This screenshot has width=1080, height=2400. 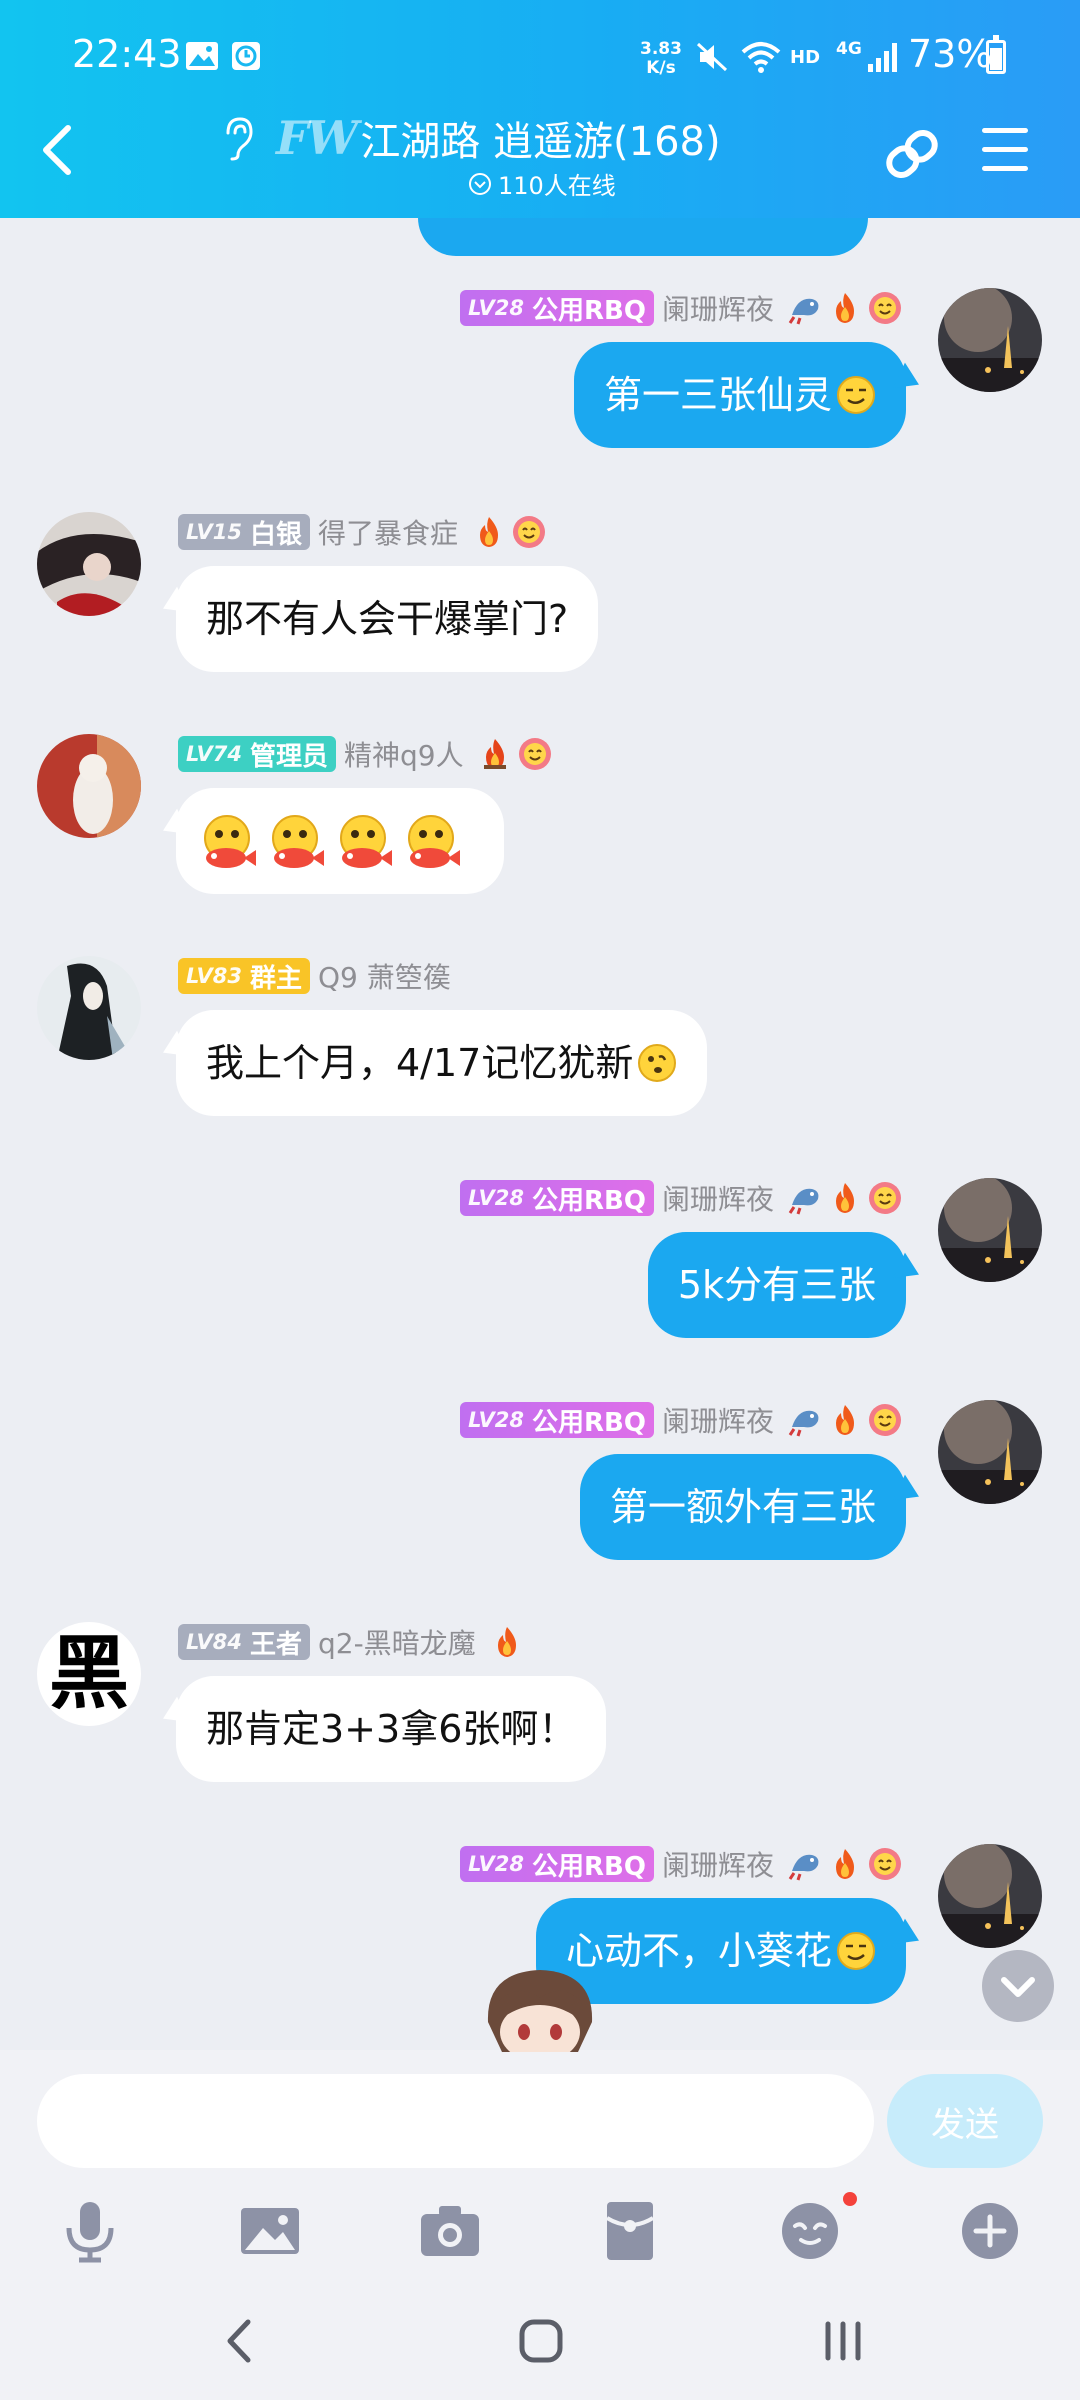 What do you see at coordinates (388, 532) in the screenshot?
I see `sender-name: 得了暴食症` at bounding box center [388, 532].